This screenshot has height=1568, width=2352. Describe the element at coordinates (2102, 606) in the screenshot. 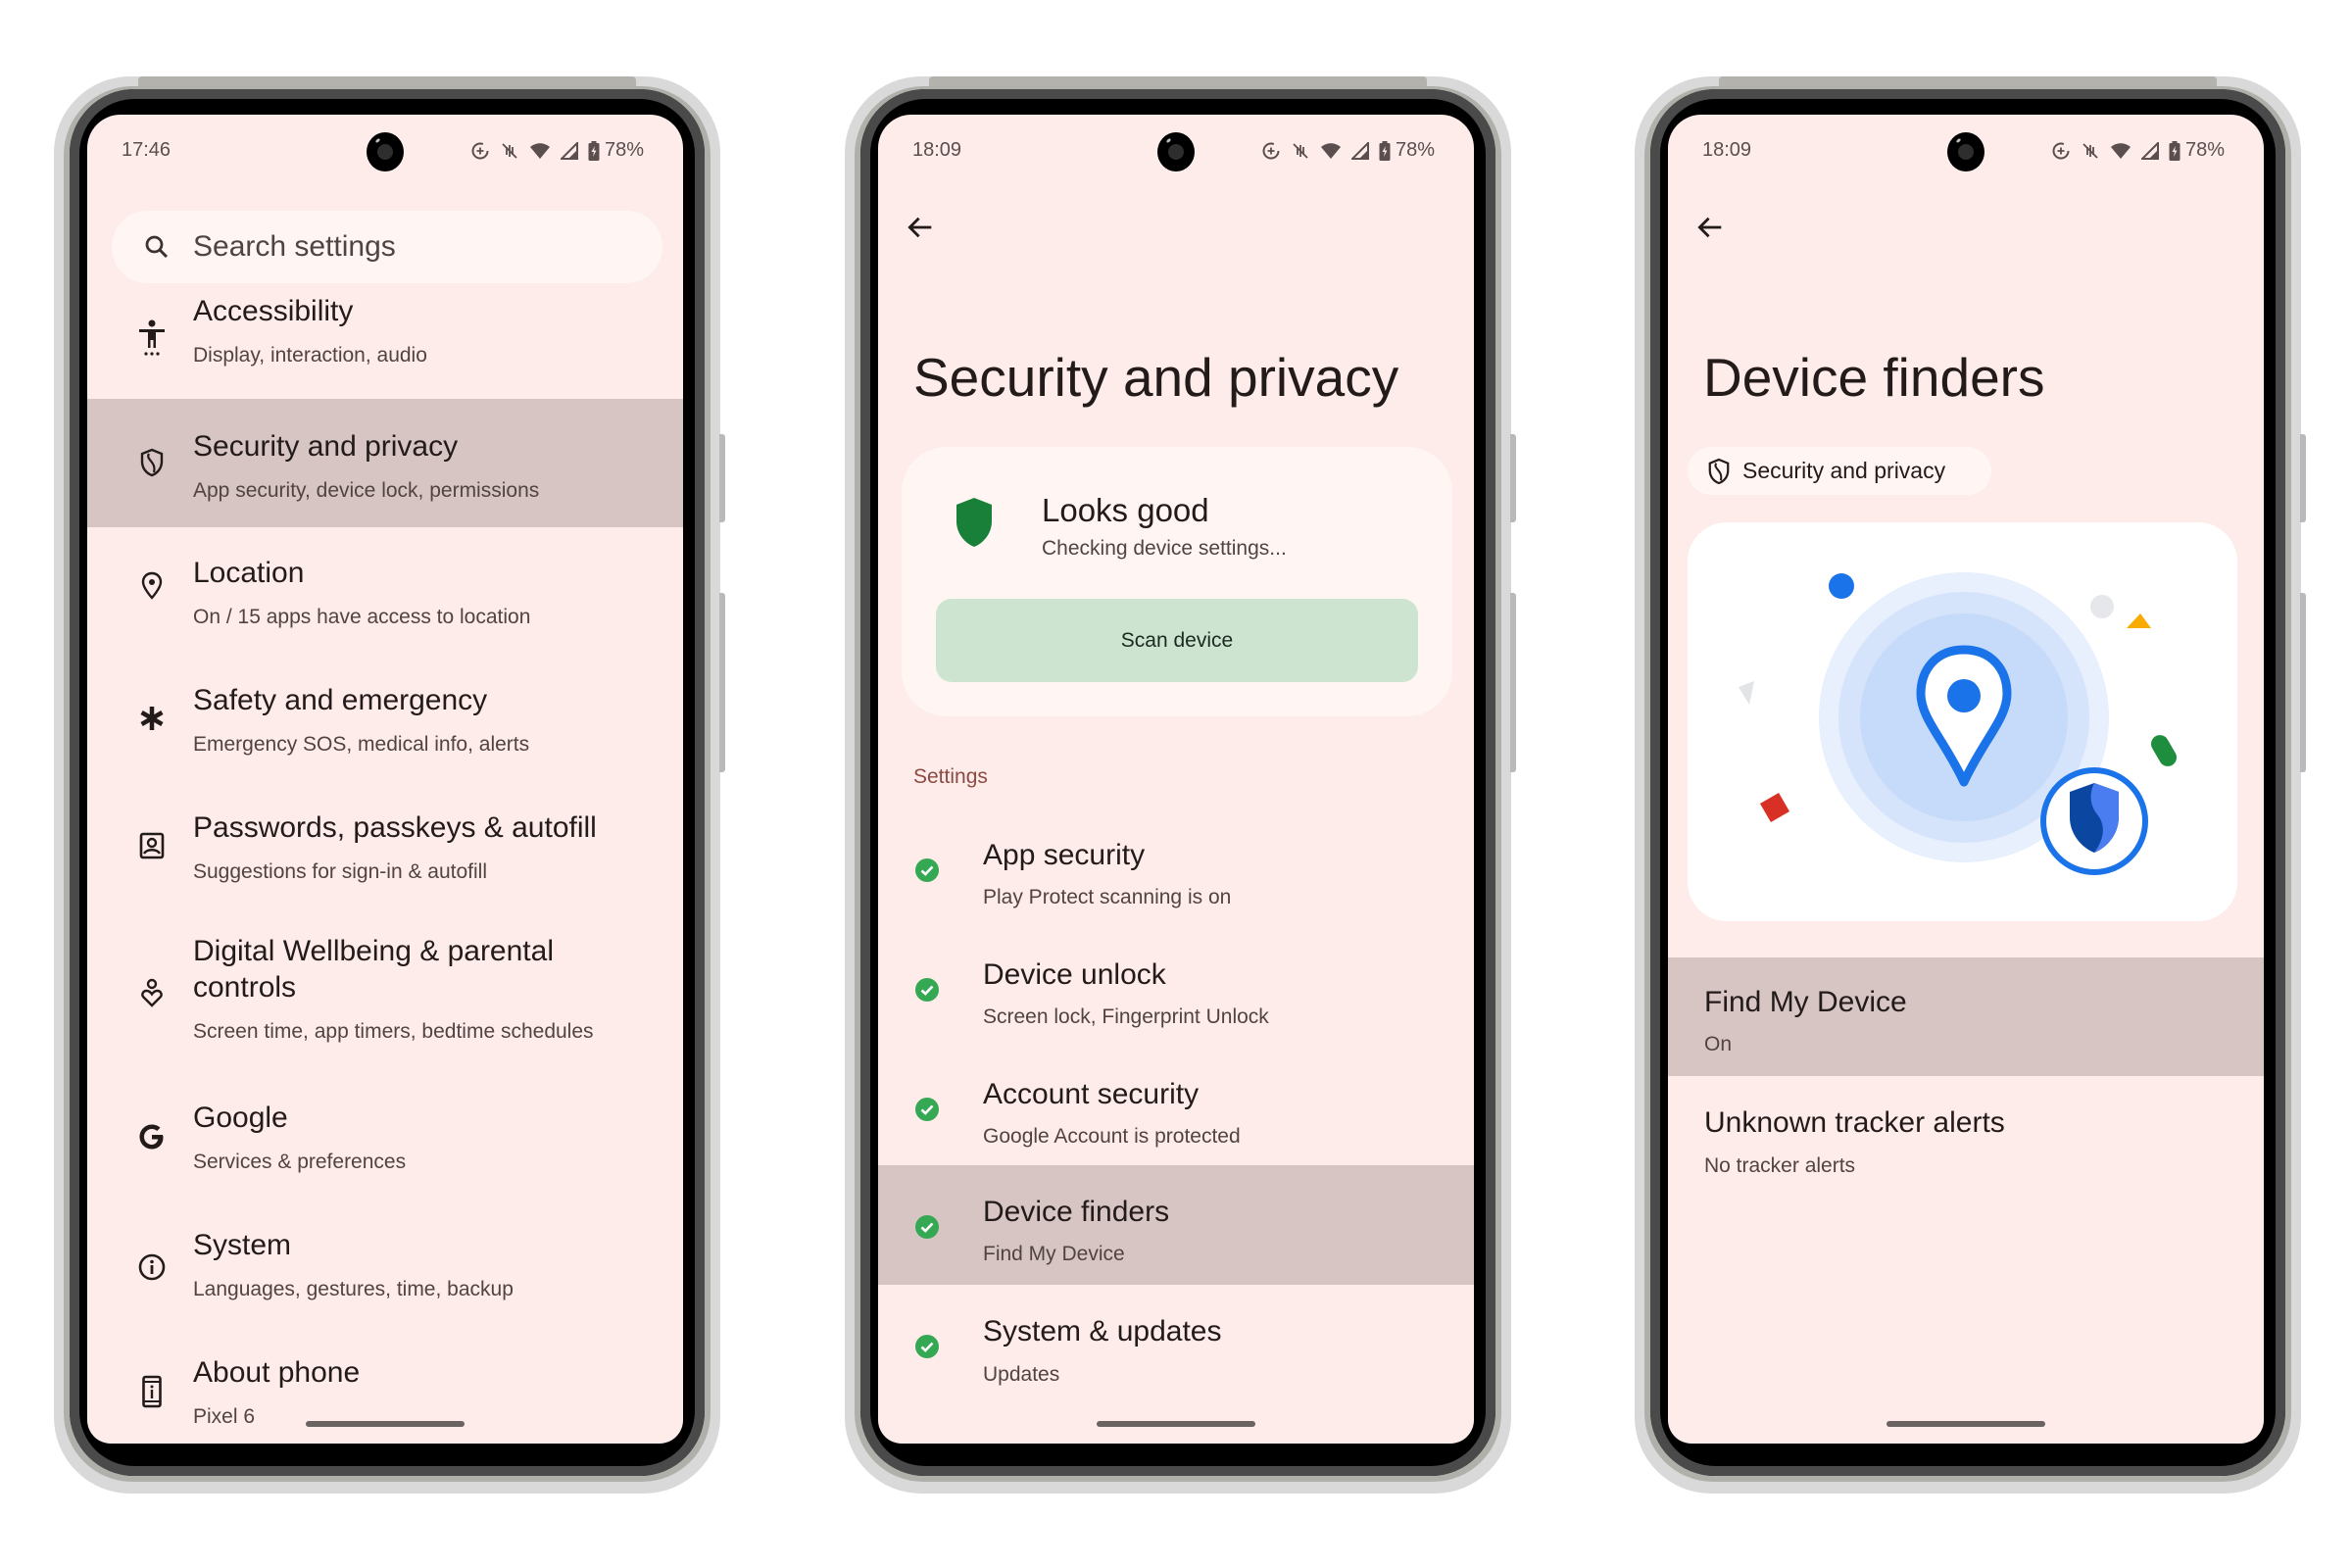

I see `confetti-grey-dot` at that location.